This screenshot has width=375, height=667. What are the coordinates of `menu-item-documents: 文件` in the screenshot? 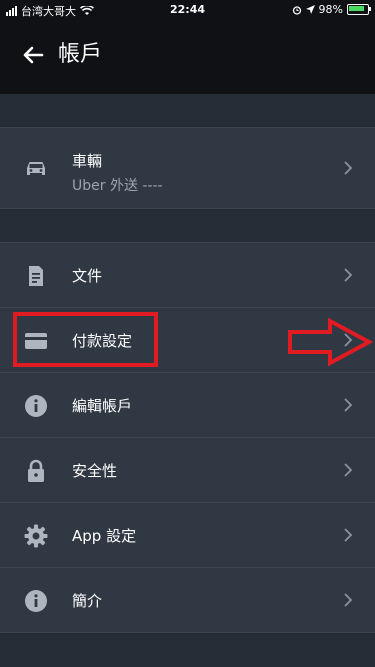 It's located at (187, 275).